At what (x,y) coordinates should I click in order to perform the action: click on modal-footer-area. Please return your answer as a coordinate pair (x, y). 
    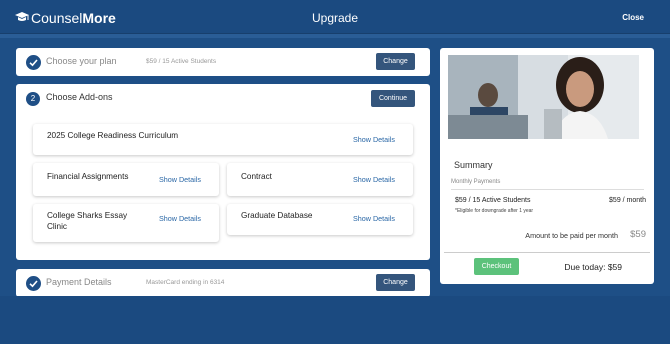
    Looking at the image, I should click on (335, 320).